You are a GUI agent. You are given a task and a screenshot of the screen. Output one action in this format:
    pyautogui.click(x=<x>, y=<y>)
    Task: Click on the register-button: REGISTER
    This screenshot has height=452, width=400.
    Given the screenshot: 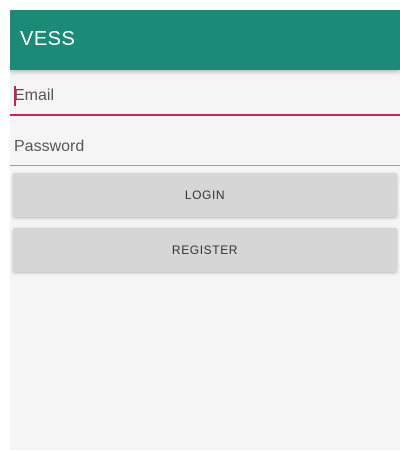 What is the action you would take?
    pyautogui.click(x=205, y=250)
    